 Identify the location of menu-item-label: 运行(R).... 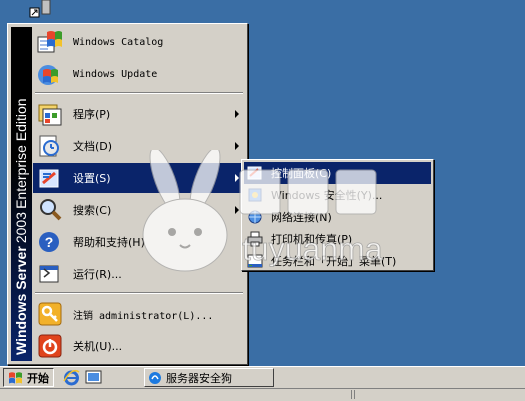
(97, 274).